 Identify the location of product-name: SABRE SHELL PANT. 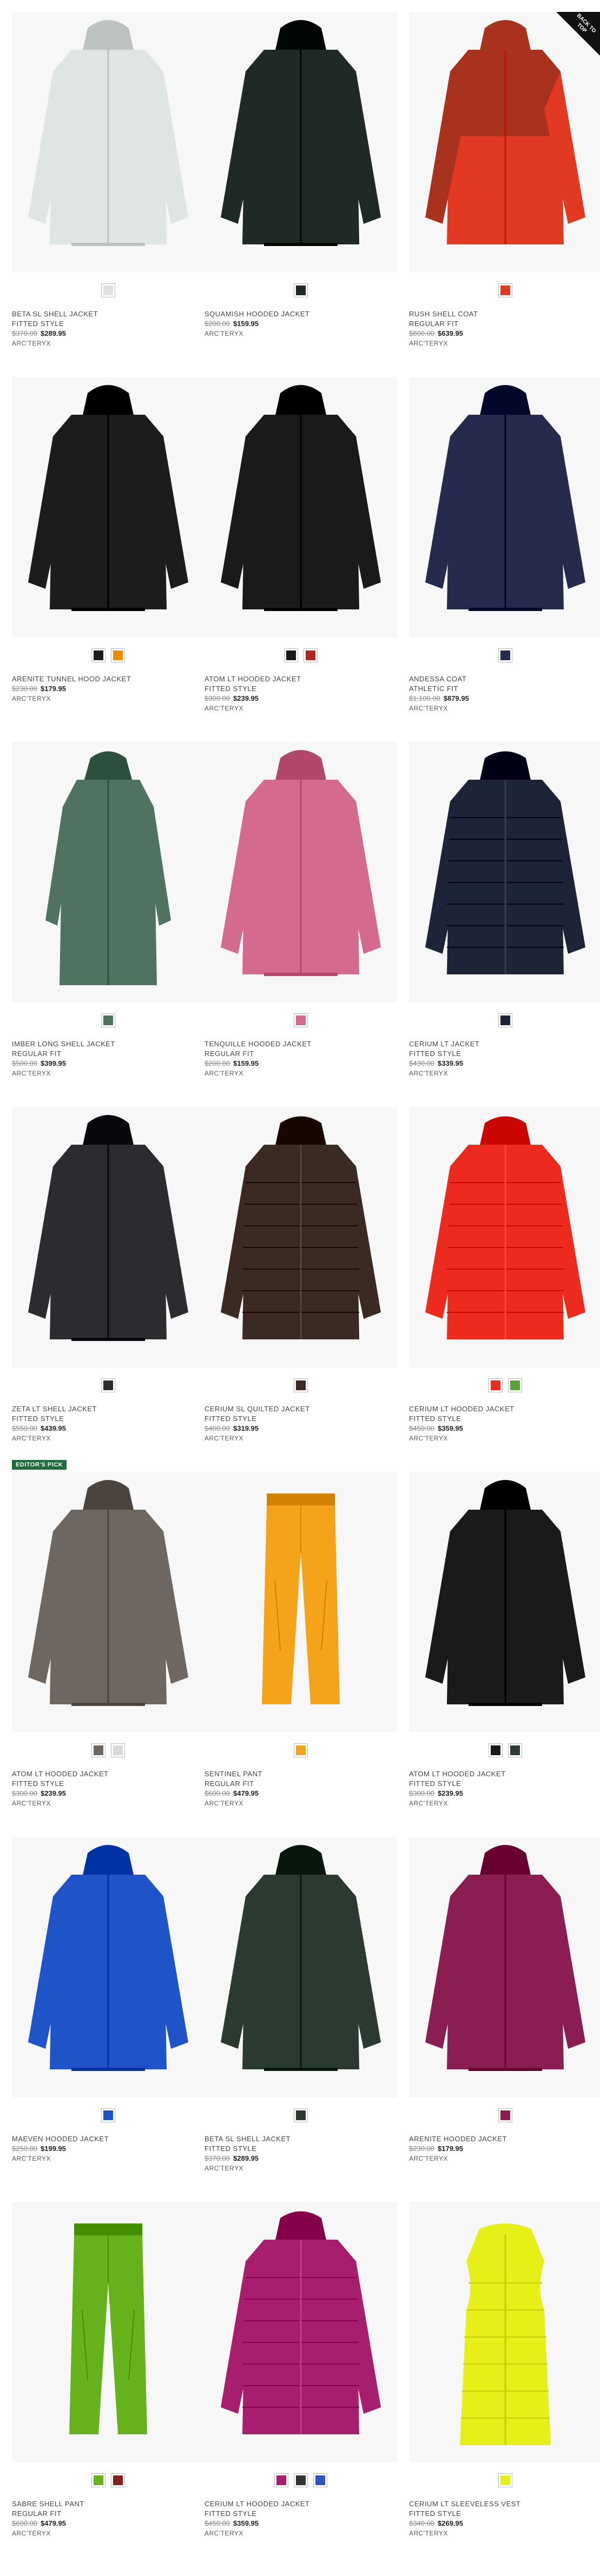
(108, 2504).